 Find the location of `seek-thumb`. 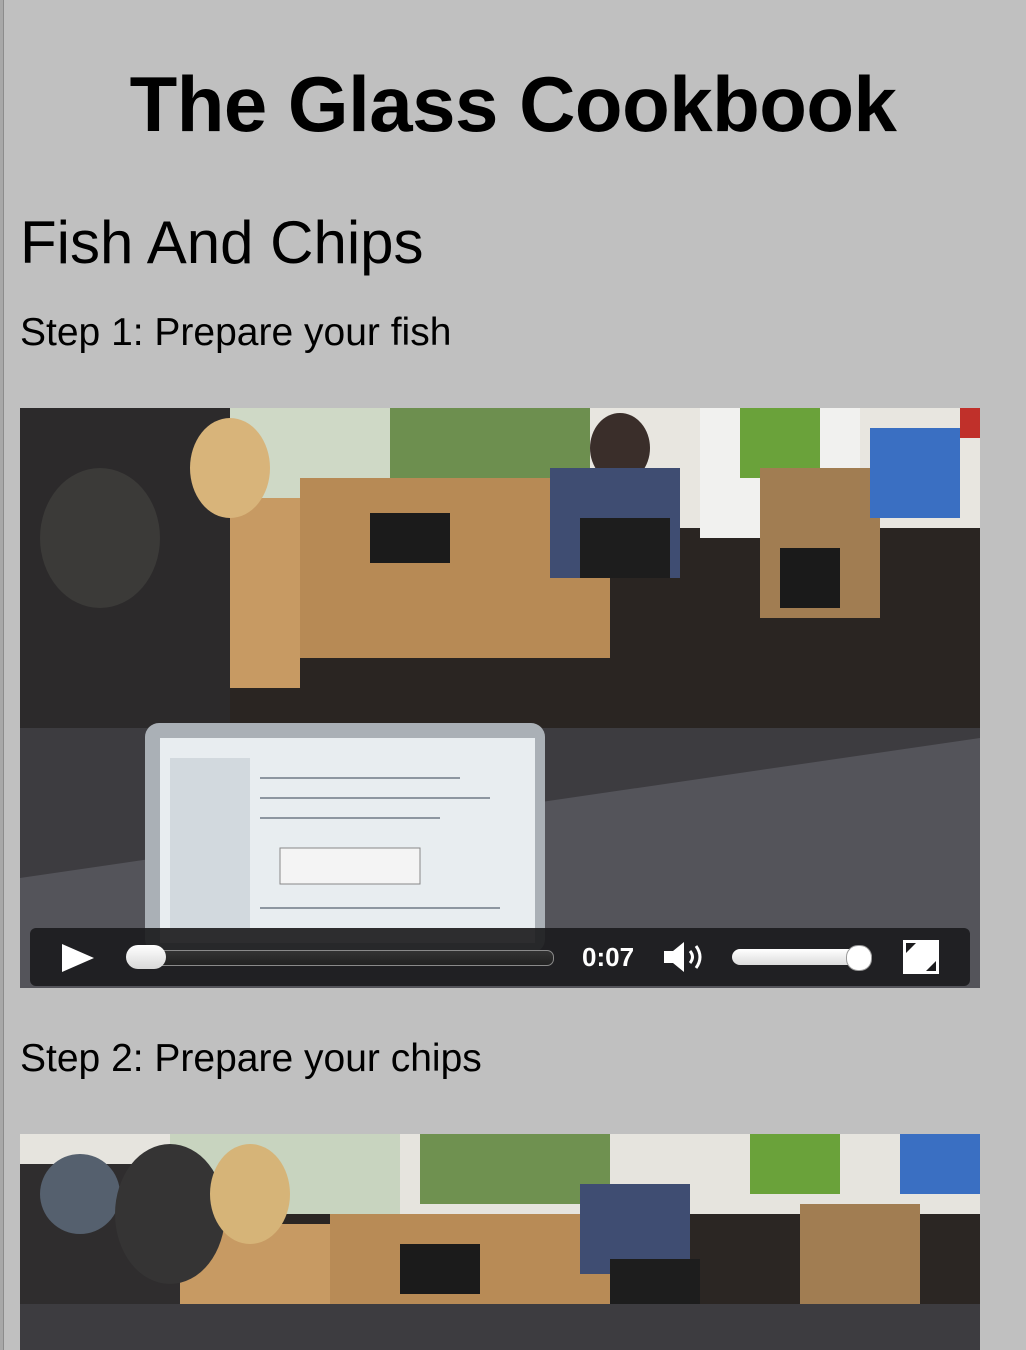

seek-thumb is located at coordinates (146, 957).